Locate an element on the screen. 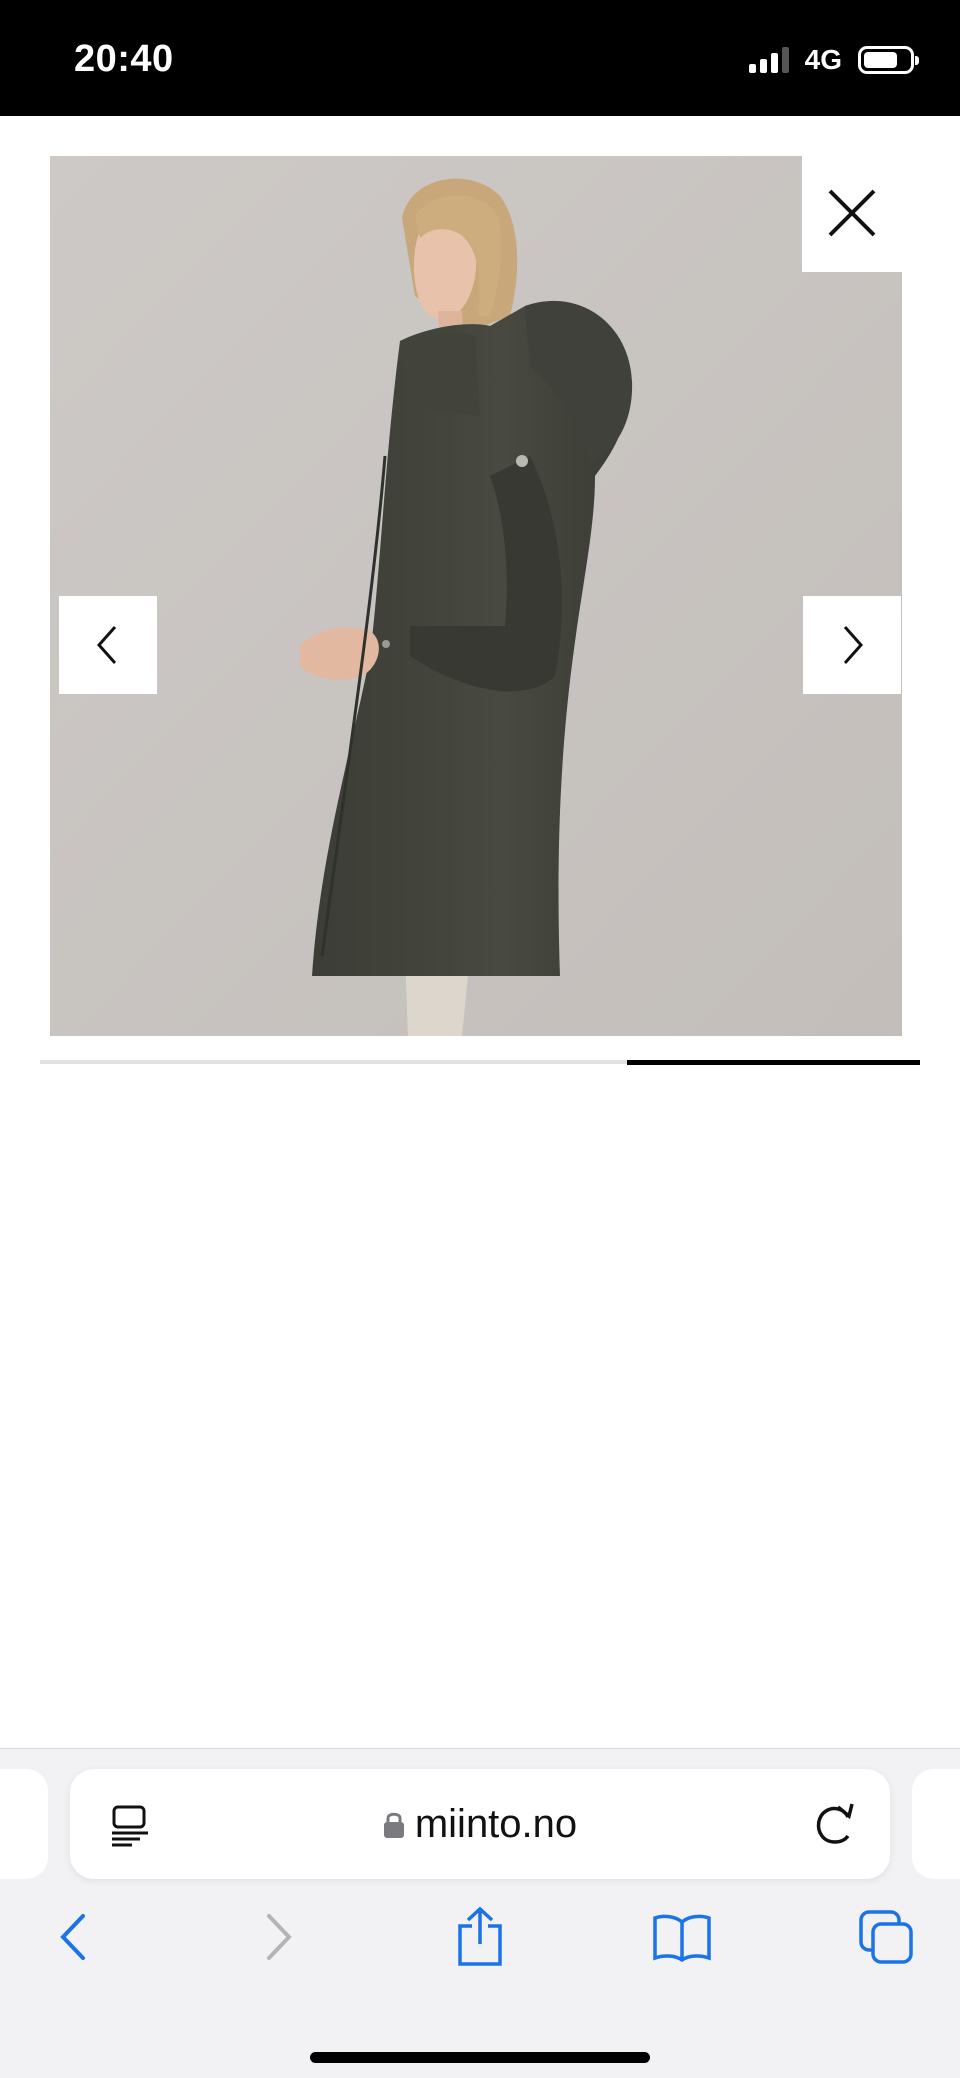 The height and width of the screenshot is (2078, 960). share-button is located at coordinates (480, 1937).